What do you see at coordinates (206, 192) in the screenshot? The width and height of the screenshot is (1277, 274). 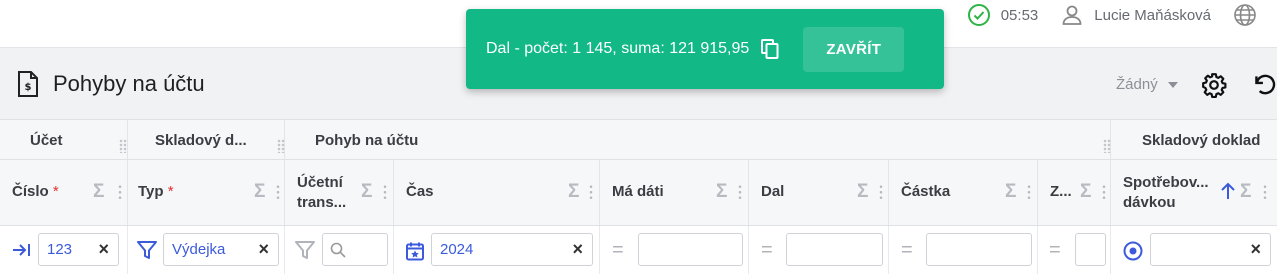 I see `column-typ: Typ * Σ` at bounding box center [206, 192].